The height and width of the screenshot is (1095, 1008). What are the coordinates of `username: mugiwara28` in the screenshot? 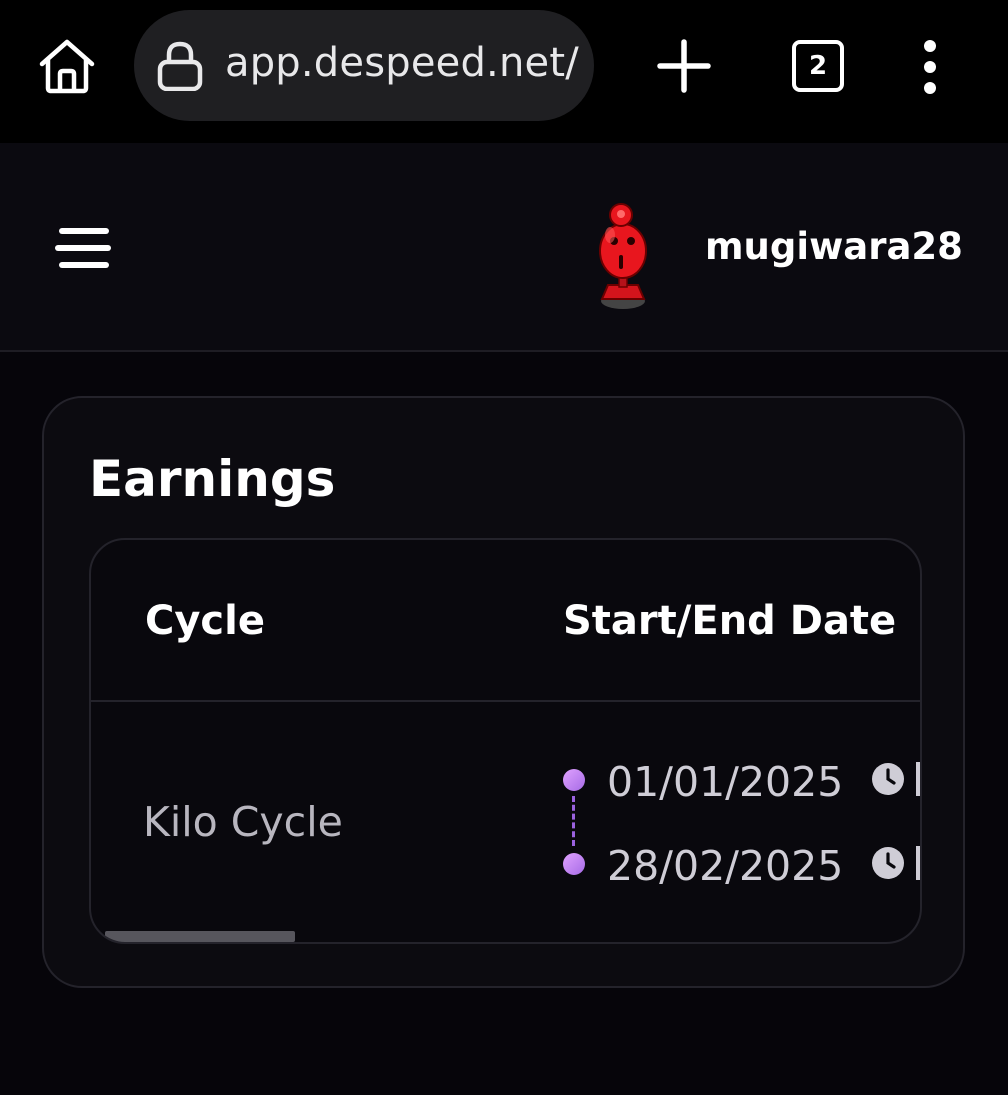 It's located at (834, 246).